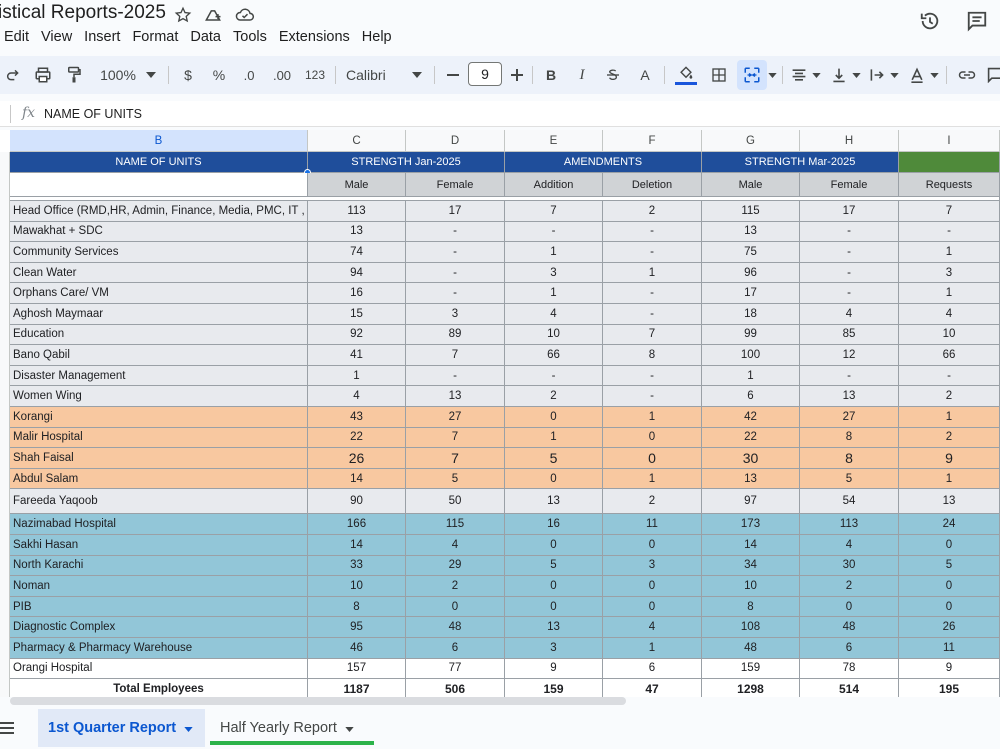 The height and width of the screenshot is (749, 1000). What do you see at coordinates (554, 688) in the screenshot?
I see `total-cell-addition: 159` at bounding box center [554, 688].